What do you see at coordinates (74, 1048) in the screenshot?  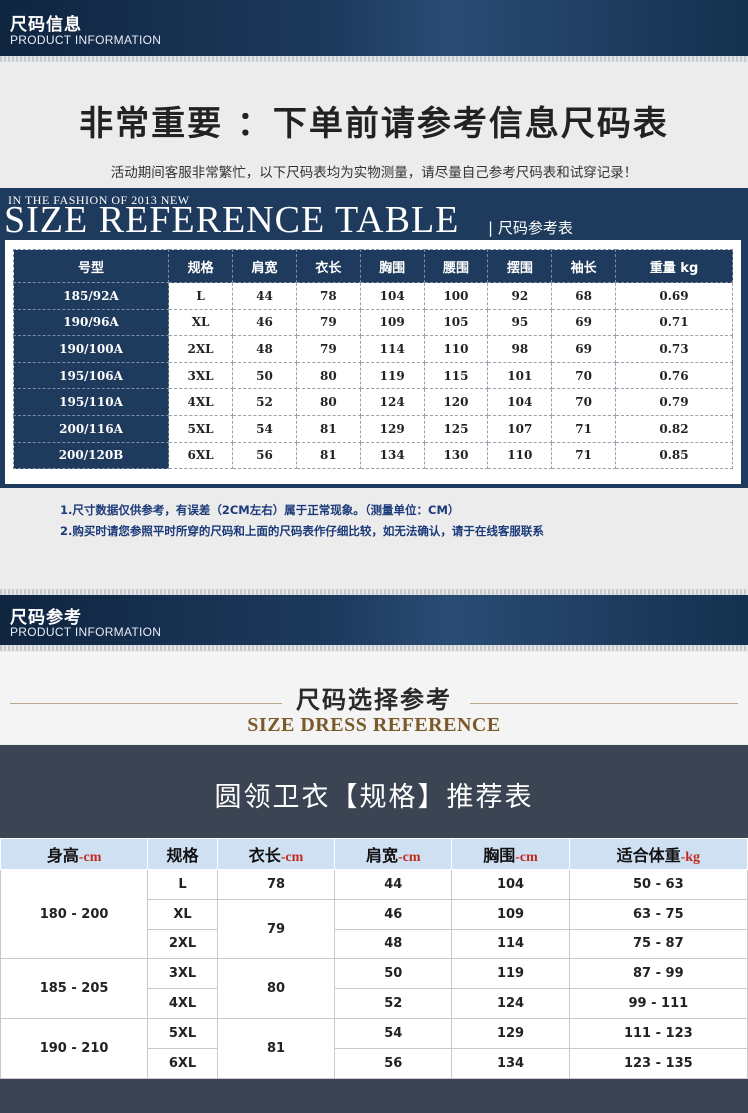 I see `height-range-cell: 190 - 210` at bounding box center [74, 1048].